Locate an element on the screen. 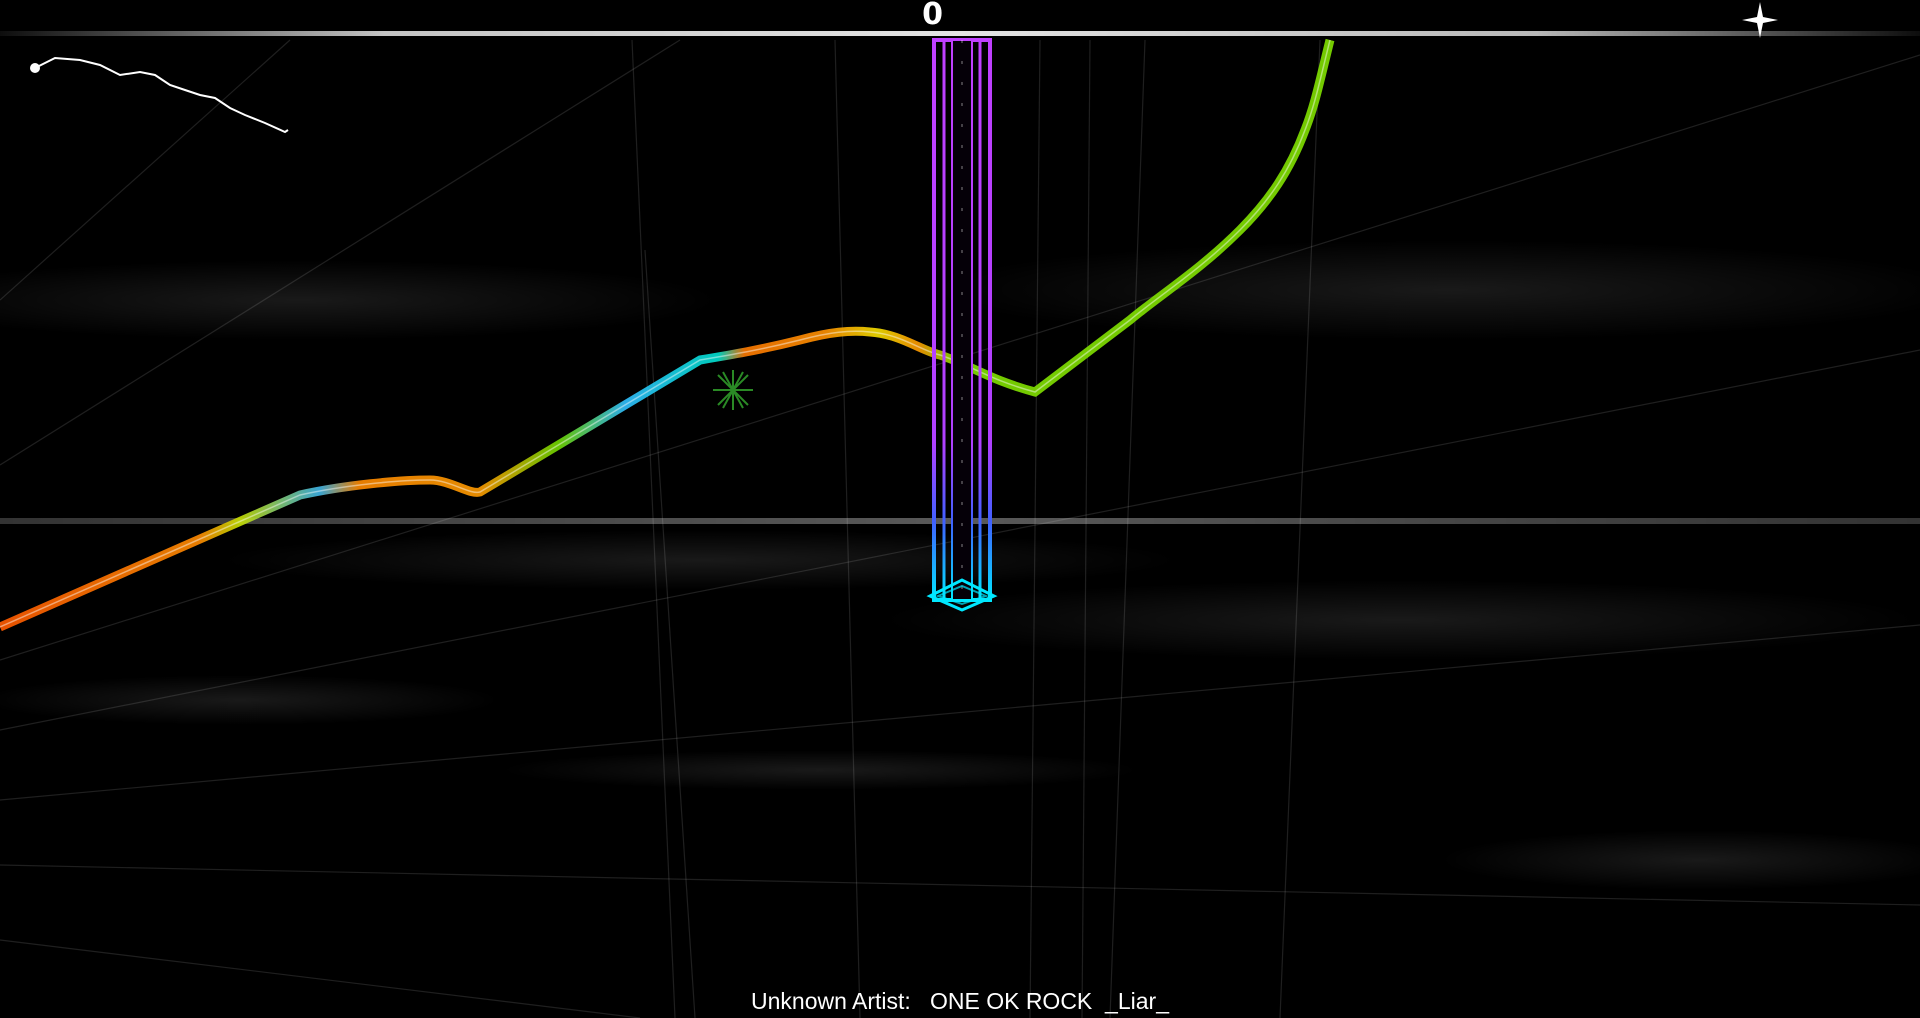 The height and width of the screenshot is (1018, 1920). track-minimap is located at coordinates (159, 95).